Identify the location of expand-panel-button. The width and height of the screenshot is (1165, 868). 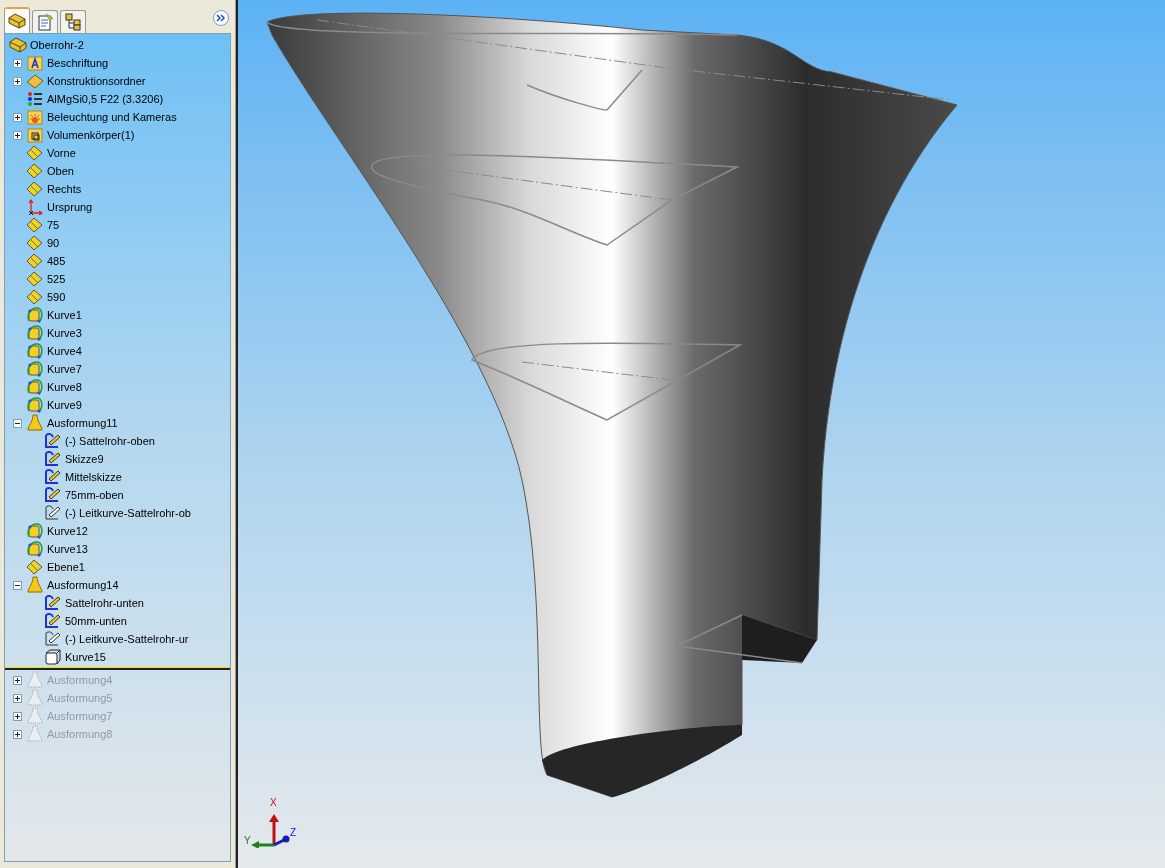
(221, 18).